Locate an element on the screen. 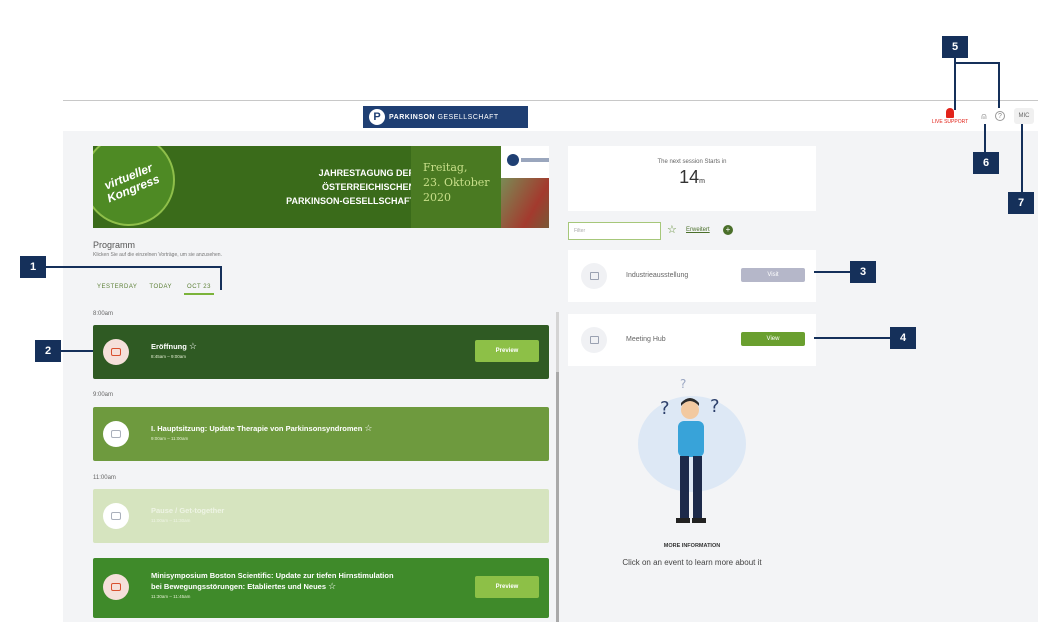 This screenshot has height=622, width=1038. banner-logo-bar is located at coordinates (535, 160).